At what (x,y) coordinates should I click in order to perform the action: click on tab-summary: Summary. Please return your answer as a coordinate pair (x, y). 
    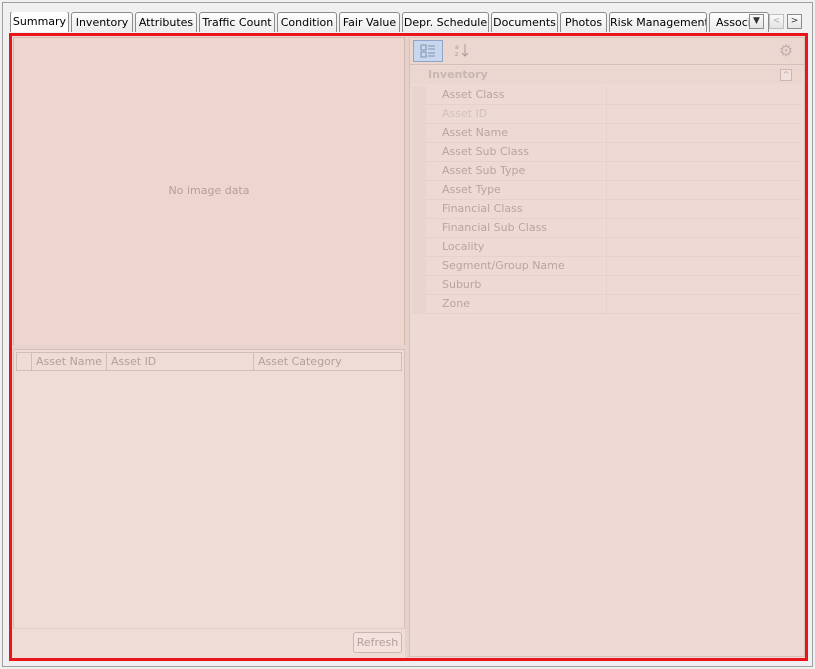
    Looking at the image, I should click on (39, 22).